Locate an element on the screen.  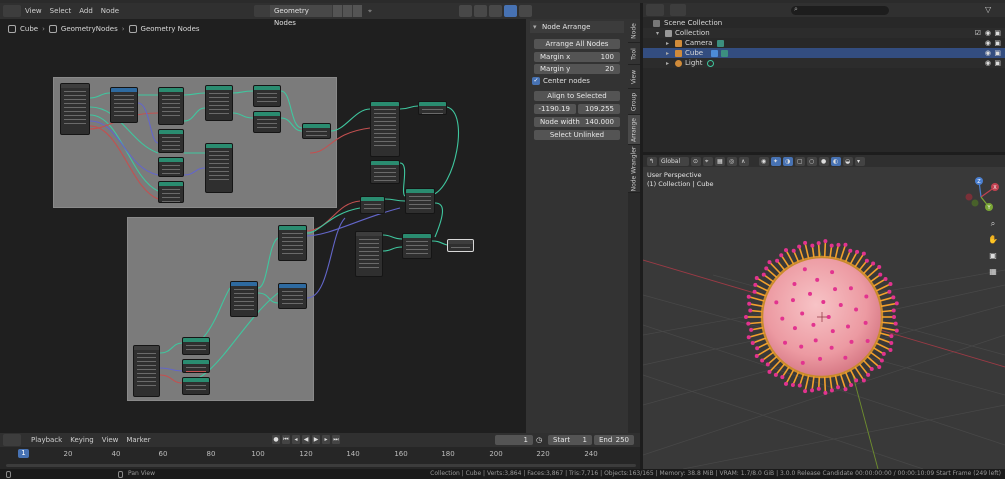
menu-playback: Playback is located at coordinates (46, 440).